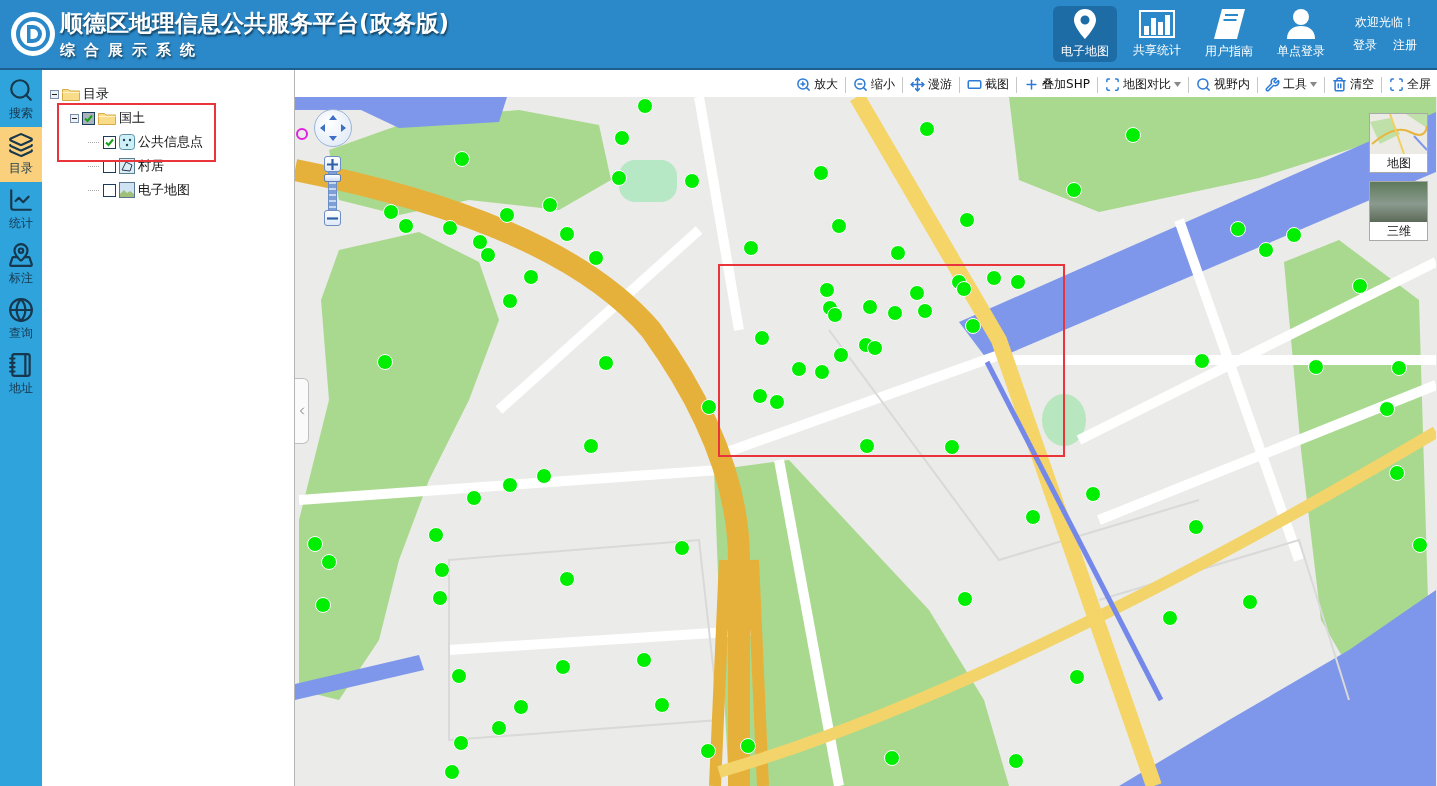 The height and width of the screenshot is (786, 1437). Describe the element at coordinates (988, 84) in the screenshot. I see `toolbar-button: 截图` at that location.